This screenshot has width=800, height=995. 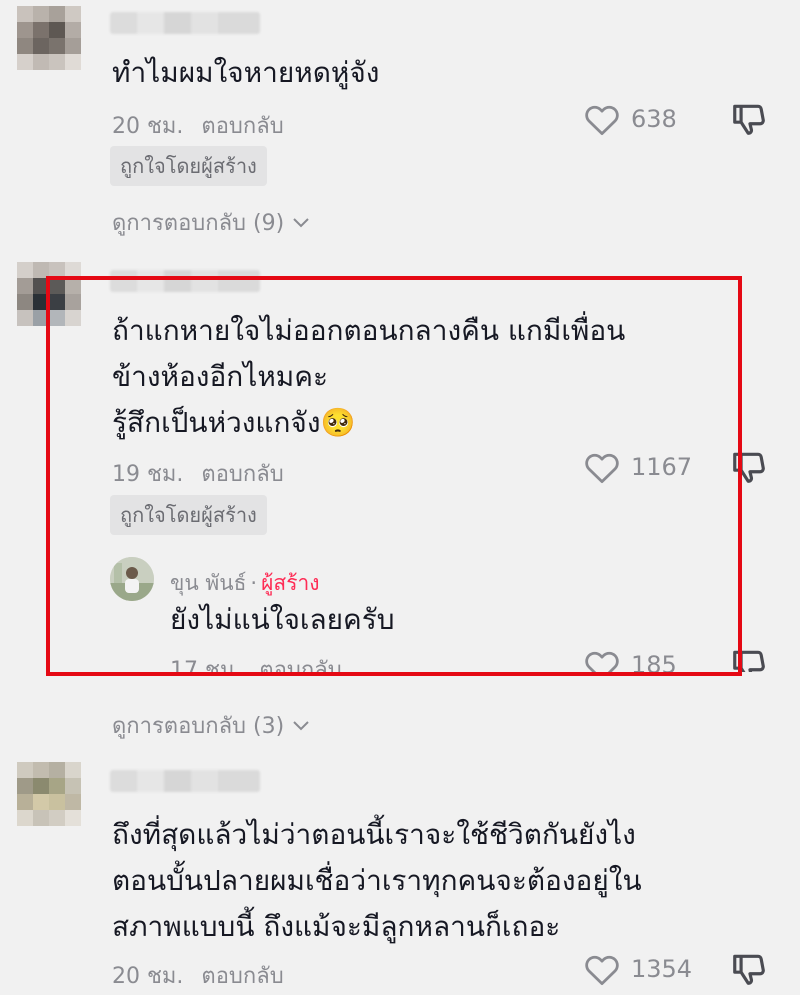 What do you see at coordinates (662, 969) in the screenshot?
I see `like-count: 1354` at bounding box center [662, 969].